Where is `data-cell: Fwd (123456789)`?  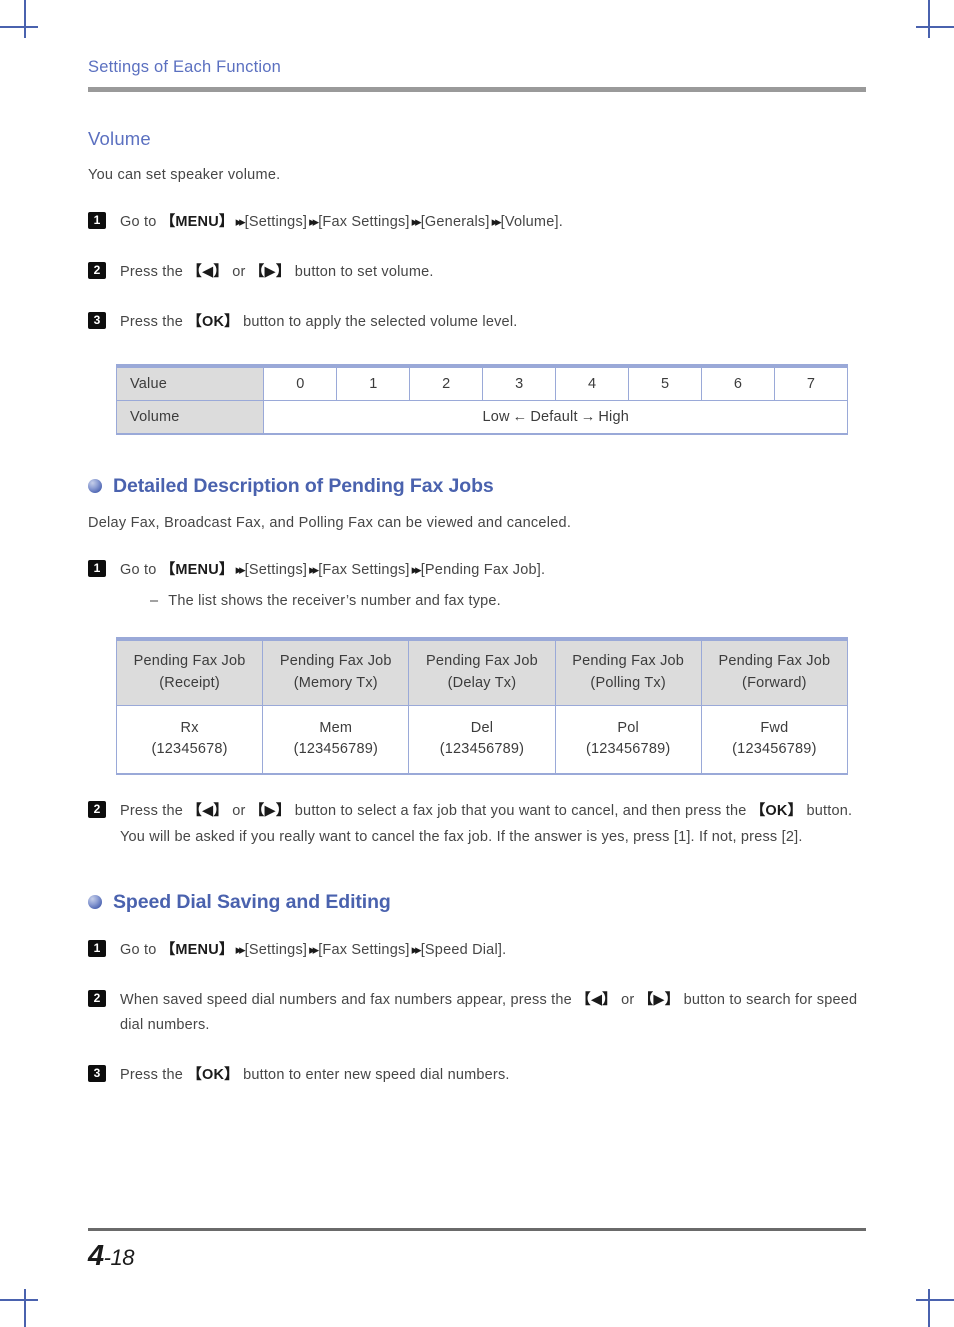
data-cell: Fwd (123456789) is located at coordinates (774, 739).